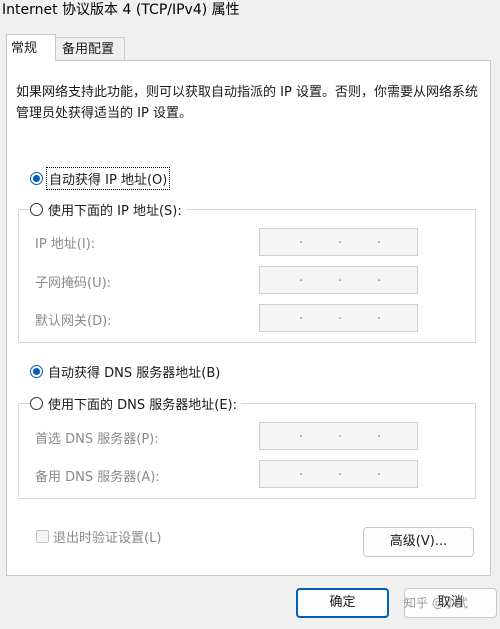 The image size is (500, 629). I want to click on ip-address-input: . . ., so click(338, 242).